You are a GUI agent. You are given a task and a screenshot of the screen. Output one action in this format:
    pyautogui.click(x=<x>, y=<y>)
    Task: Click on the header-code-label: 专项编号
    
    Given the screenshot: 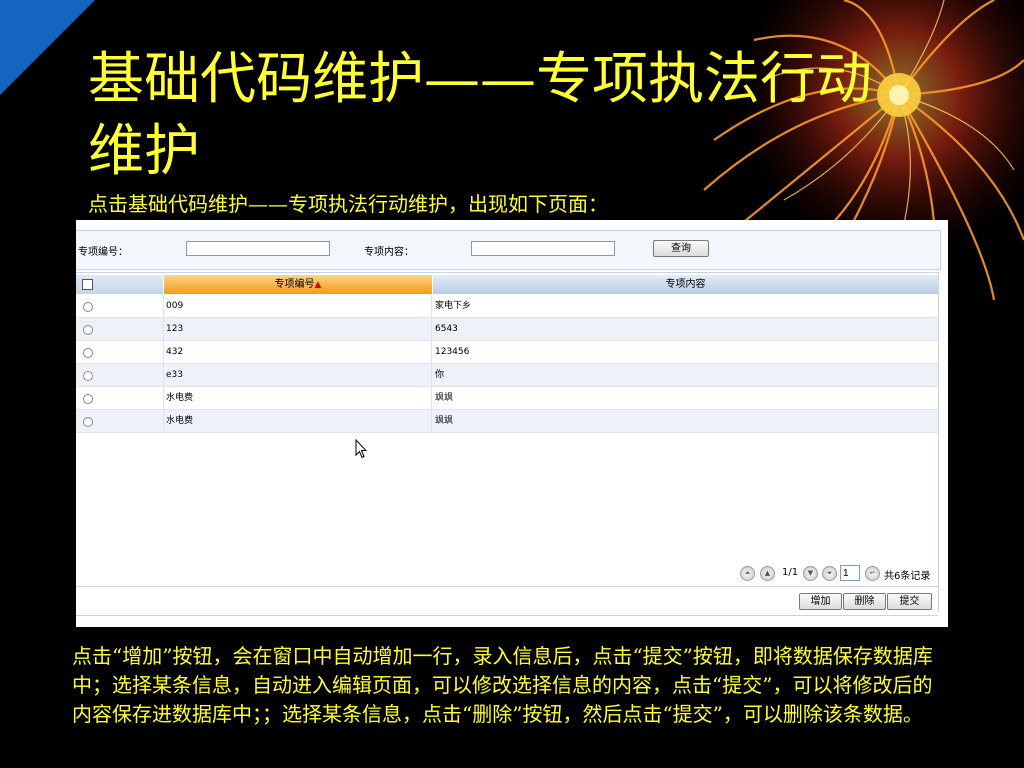 What is the action you would take?
    pyautogui.click(x=294, y=284)
    